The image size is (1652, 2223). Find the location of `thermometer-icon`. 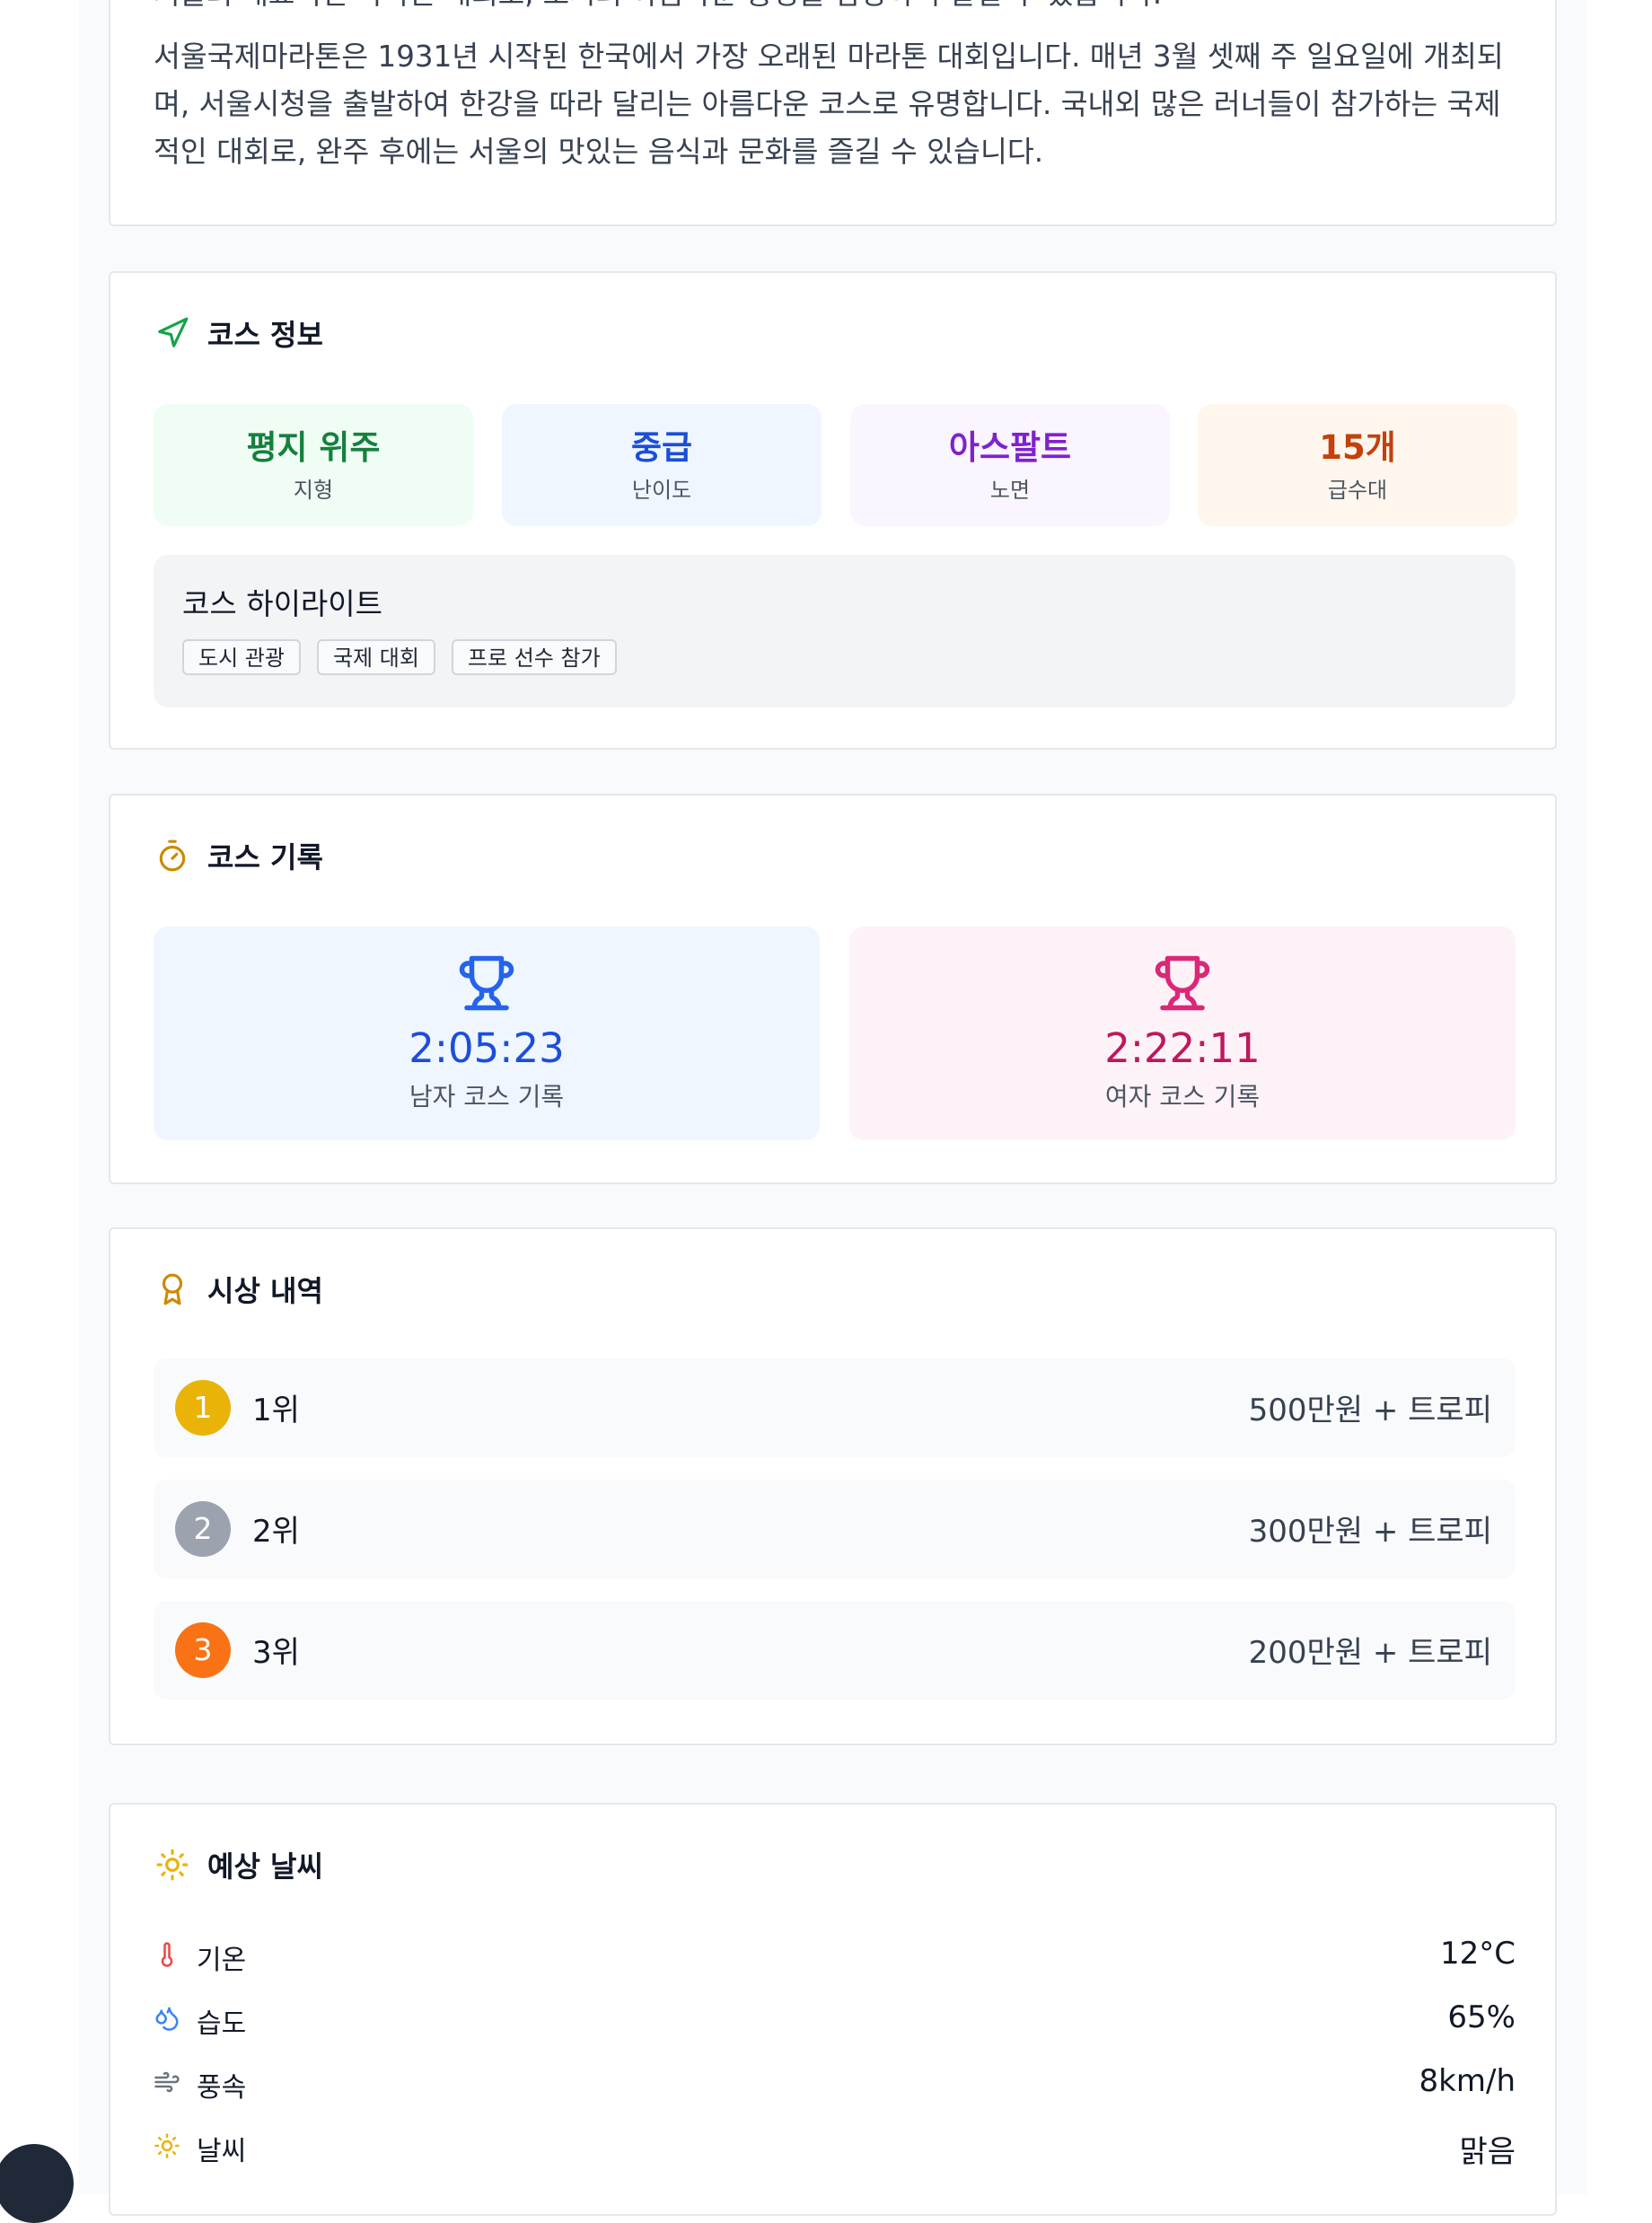

thermometer-icon is located at coordinates (167, 1954).